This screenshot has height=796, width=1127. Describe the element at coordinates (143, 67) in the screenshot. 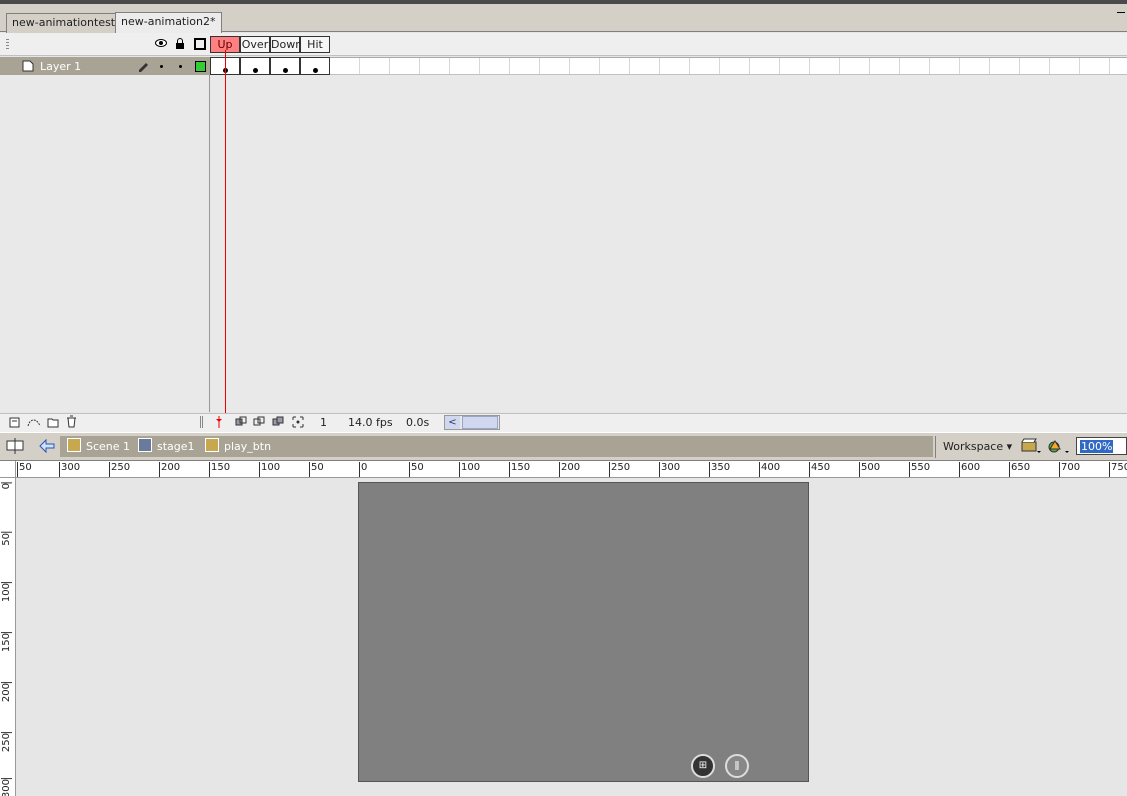

I see `pencil-icon` at that location.